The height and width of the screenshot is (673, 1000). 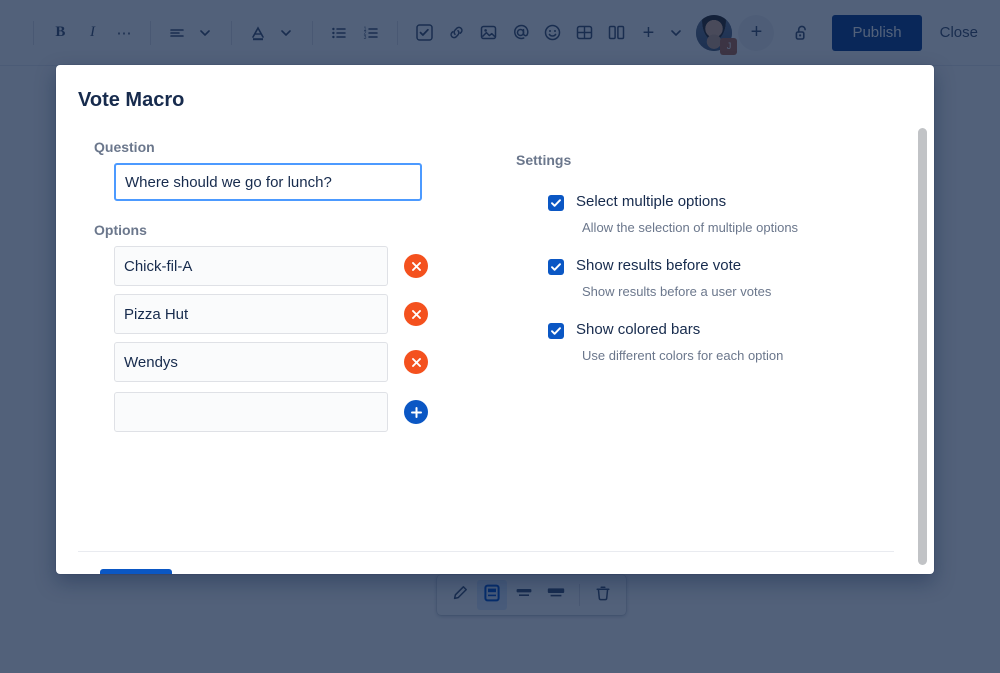 I want to click on setting-title: Show results before vote, so click(x=659, y=265).